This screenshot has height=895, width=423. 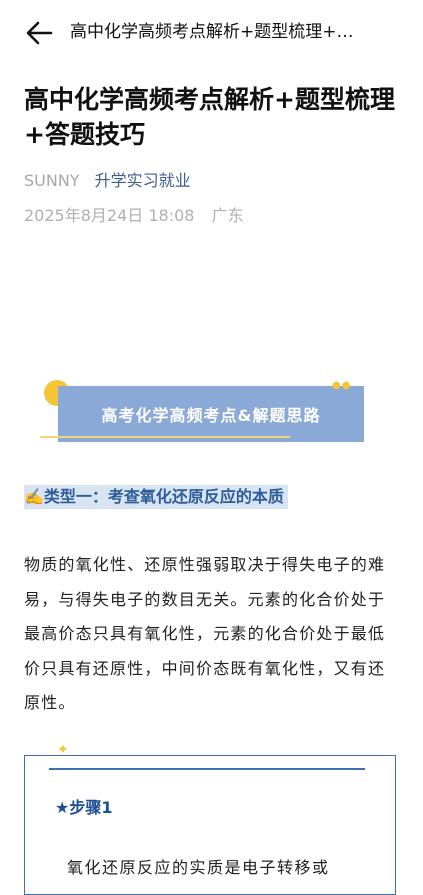 What do you see at coordinates (227, 215) in the screenshot?
I see `publish-location: 广东` at bounding box center [227, 215].